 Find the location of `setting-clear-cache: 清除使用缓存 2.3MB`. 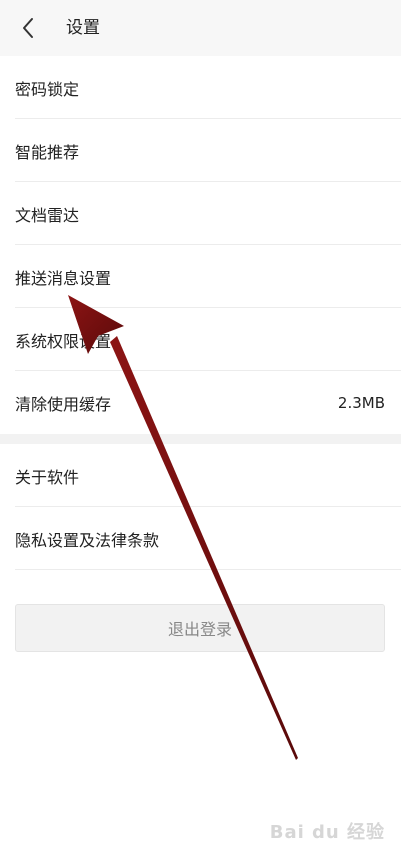

setting-clear-cache: 清除使用缓存 2.3MB is located at coordinates (200, 402).